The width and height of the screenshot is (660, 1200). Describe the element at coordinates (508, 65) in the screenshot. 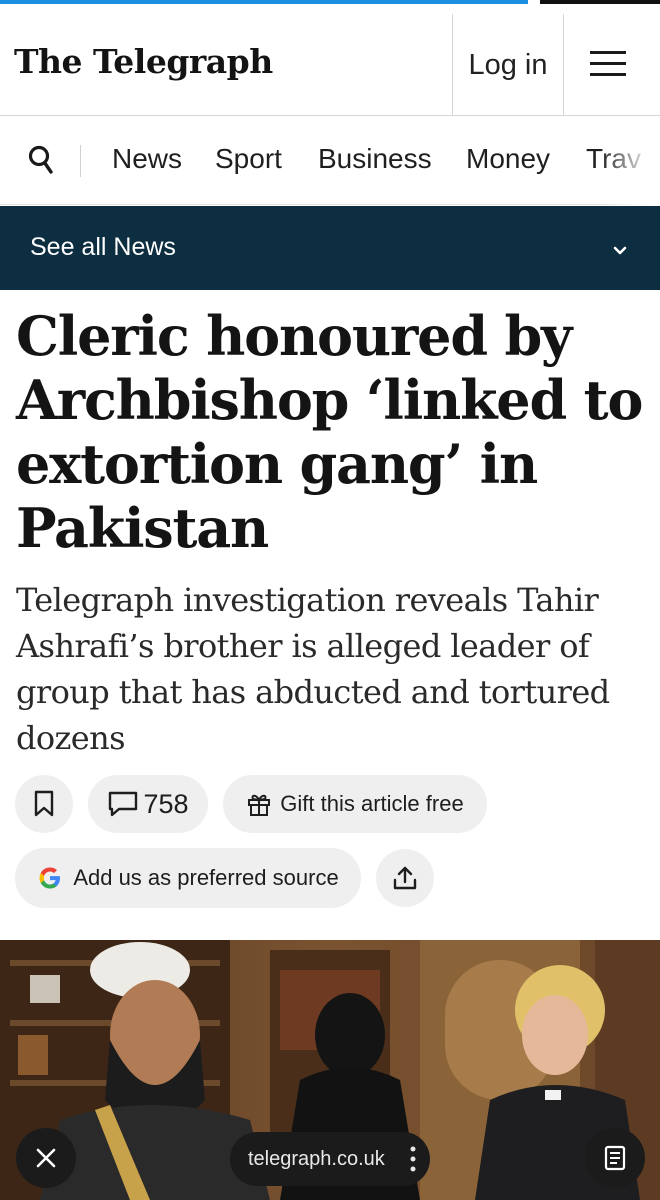

I see `login-button: Log in` at that location.